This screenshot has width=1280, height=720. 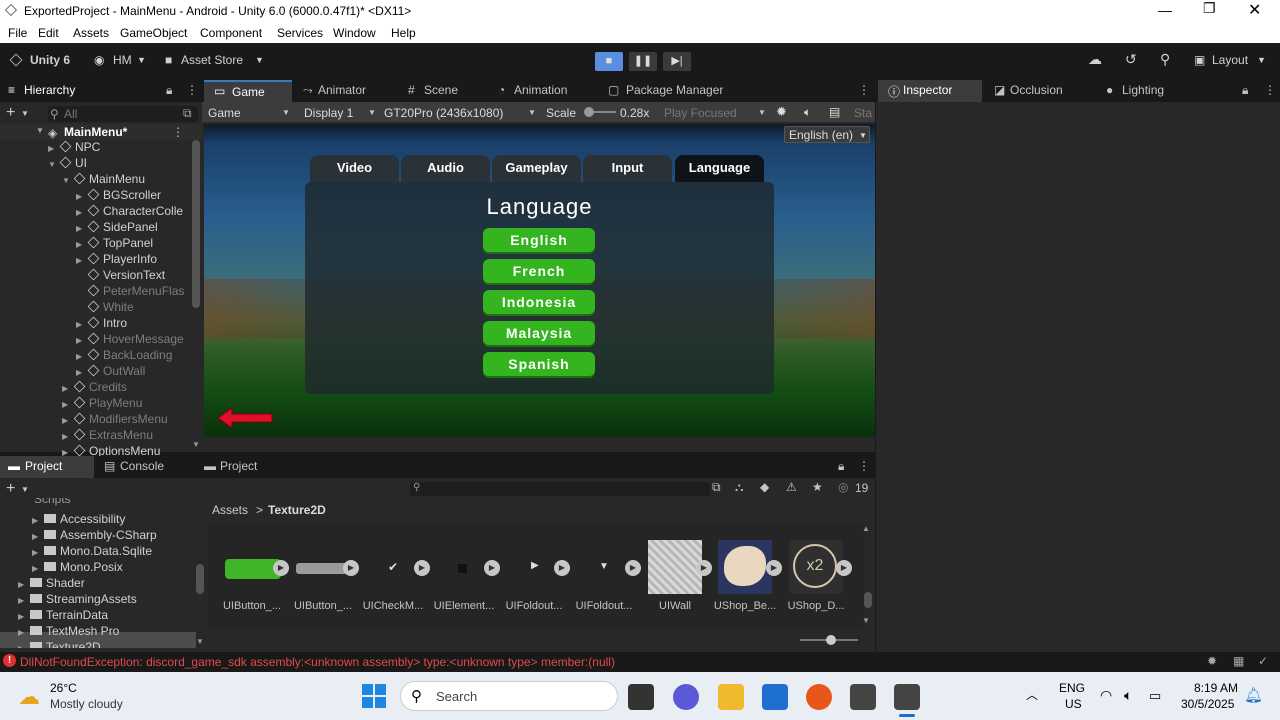 I want to click on menu-services: Services, so click(x=300, y=33).